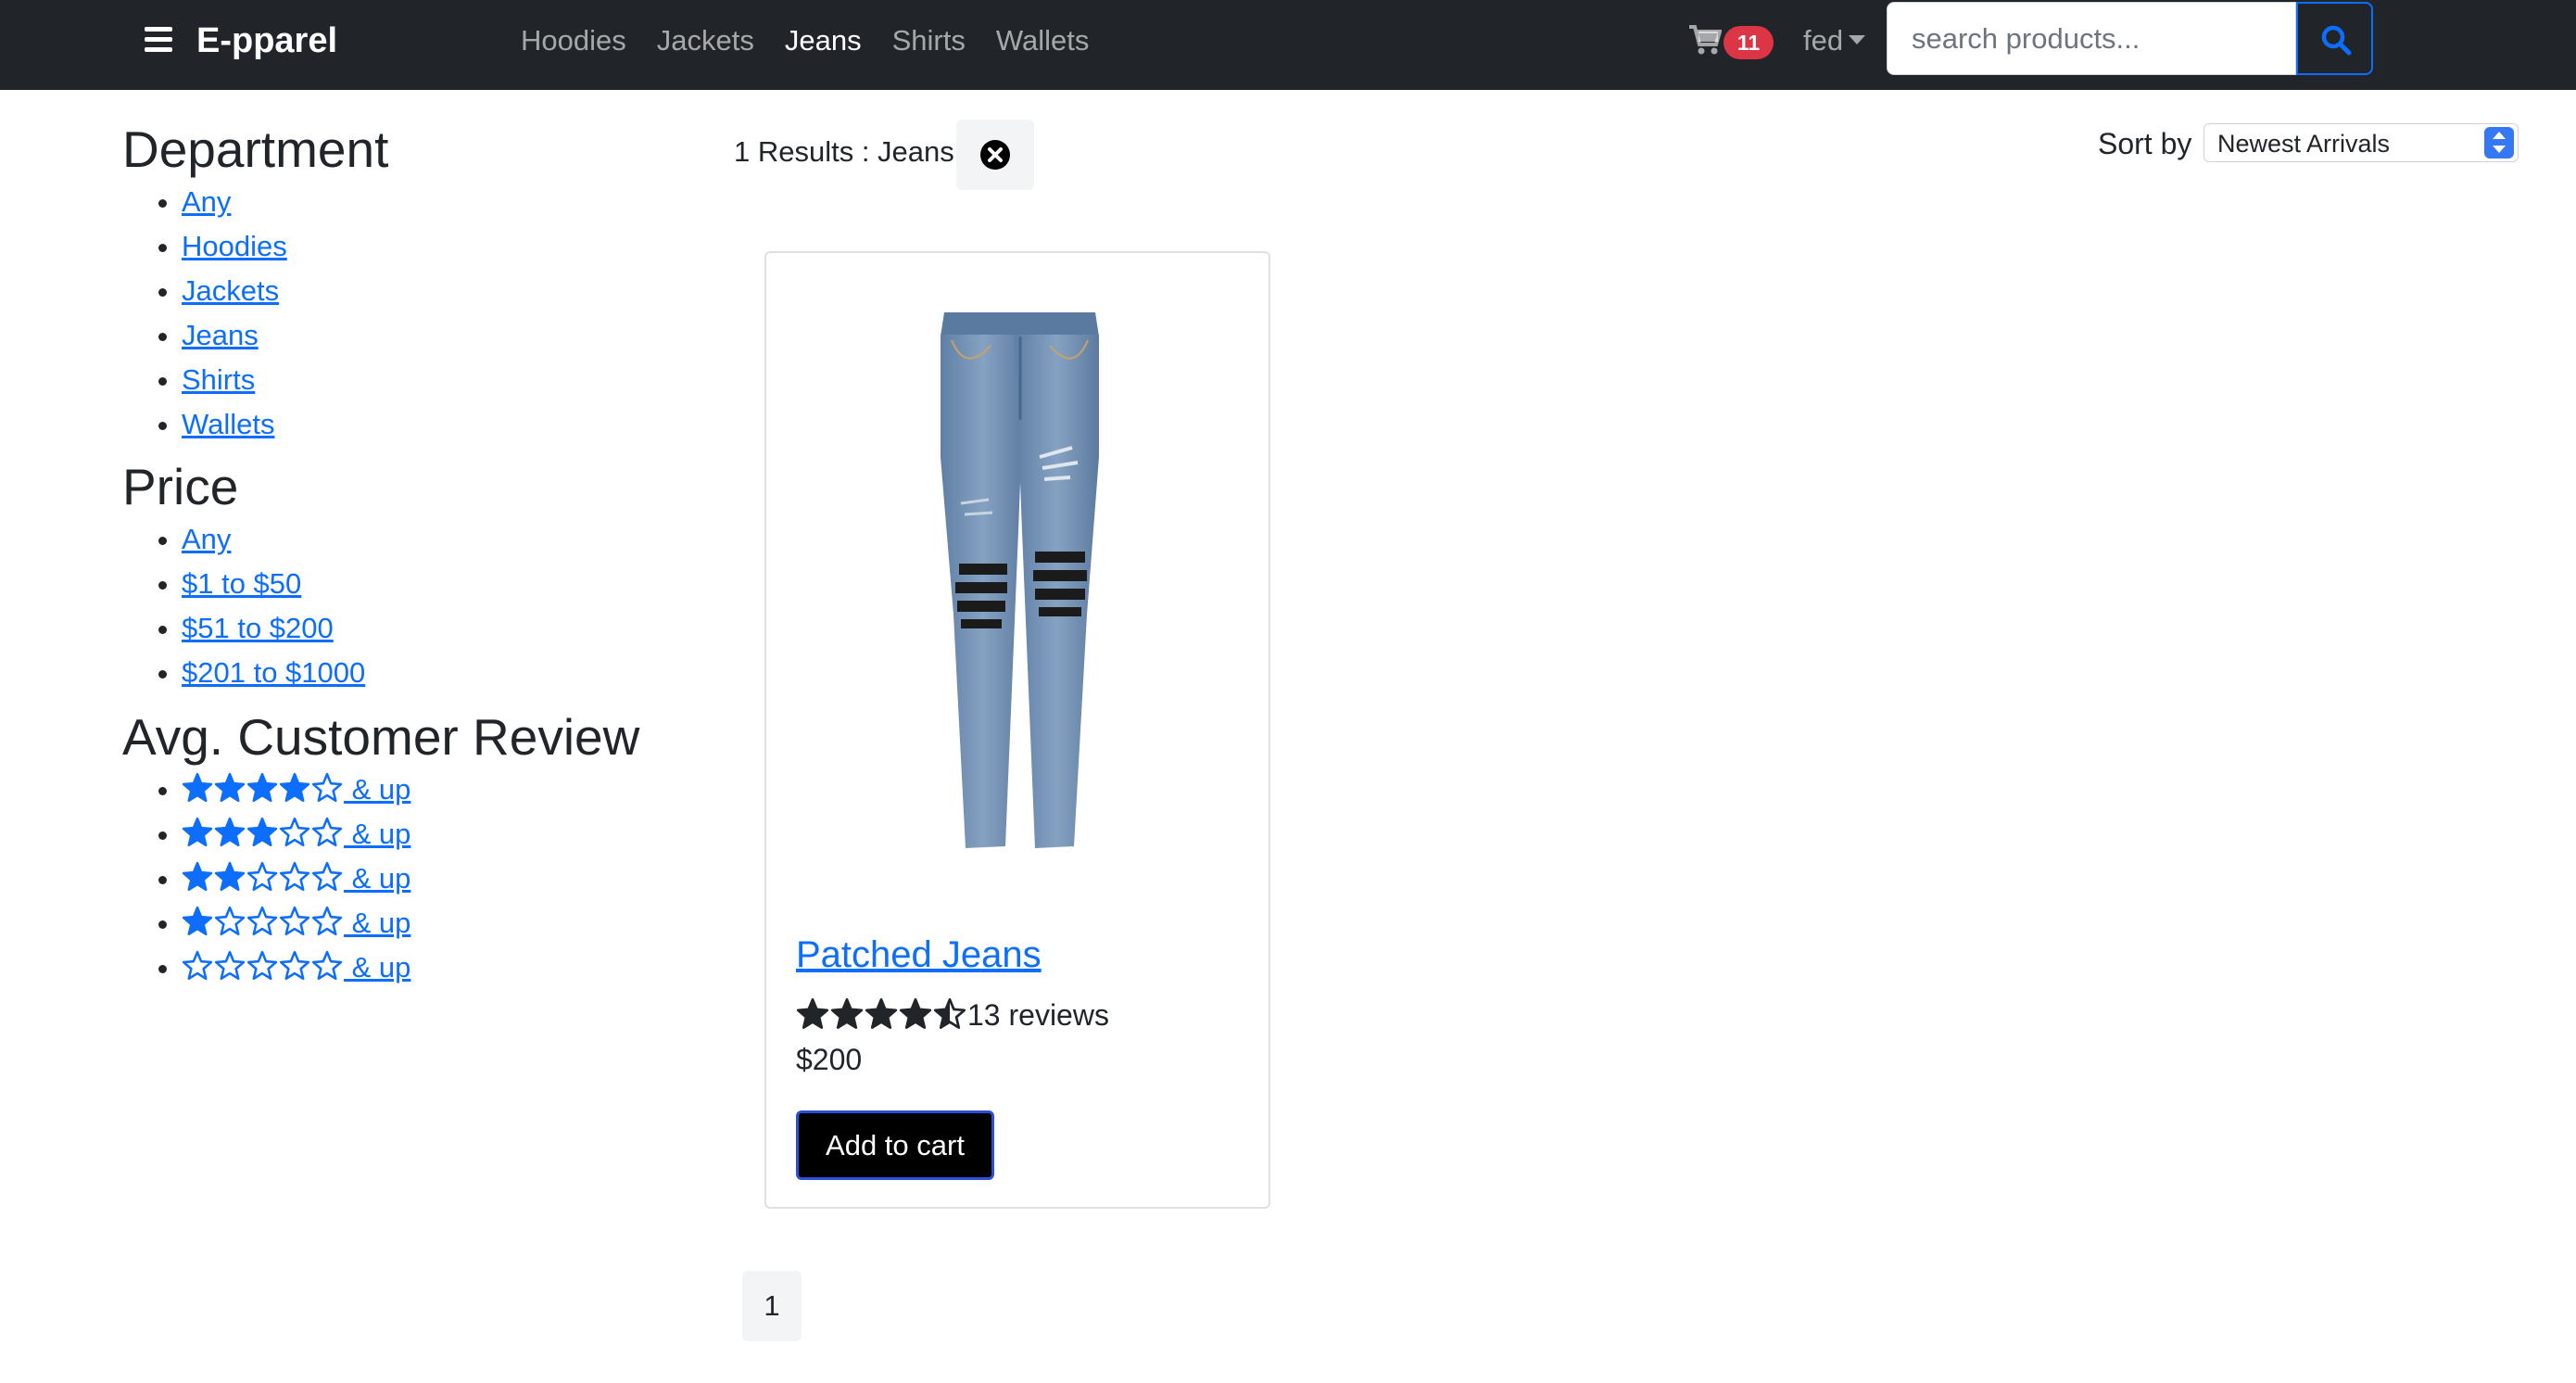 The image size is (2576, 1383). I want to click on department-list: Any Hoodies Jackets Jeans Shirts Wallets, so click(410, 314).